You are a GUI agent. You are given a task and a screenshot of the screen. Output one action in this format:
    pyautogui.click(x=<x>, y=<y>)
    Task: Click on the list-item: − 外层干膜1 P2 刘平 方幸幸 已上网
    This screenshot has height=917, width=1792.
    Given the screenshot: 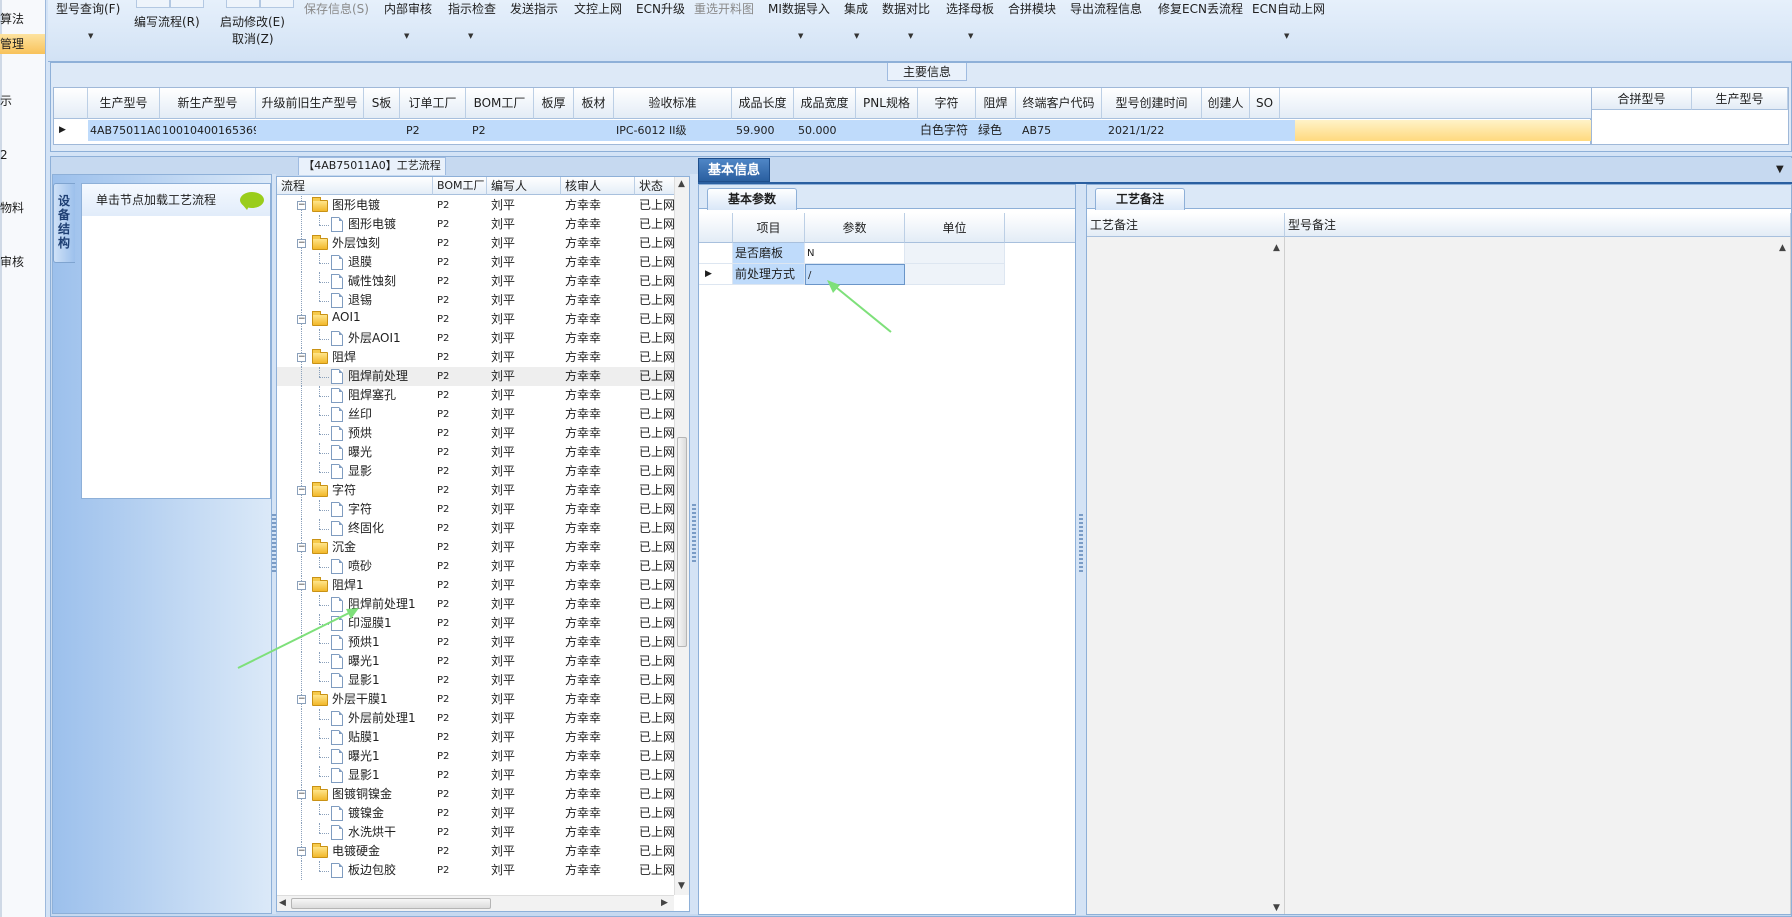 What is the action you would take?
    pyautogui.click(x=475, y=699)
    